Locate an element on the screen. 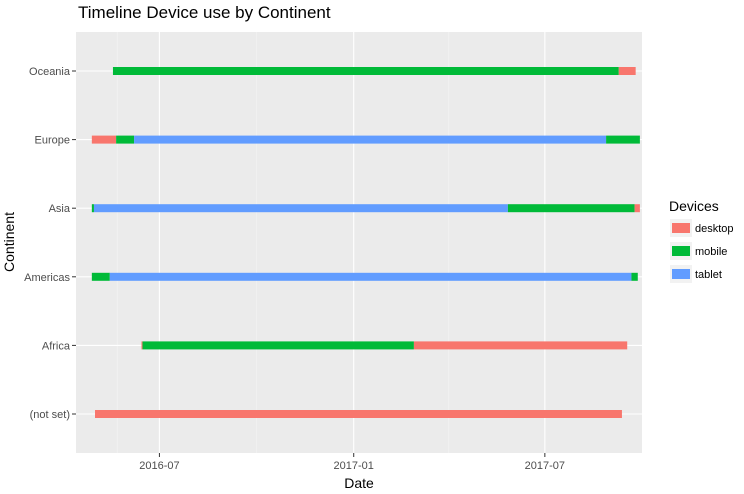  y-tick-label: Europe is located at coordinates (52, 141).